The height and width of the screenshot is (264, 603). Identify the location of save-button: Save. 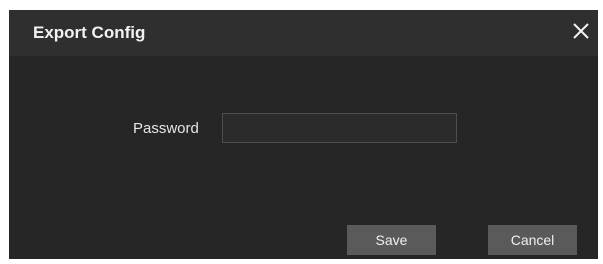
(391, 240).